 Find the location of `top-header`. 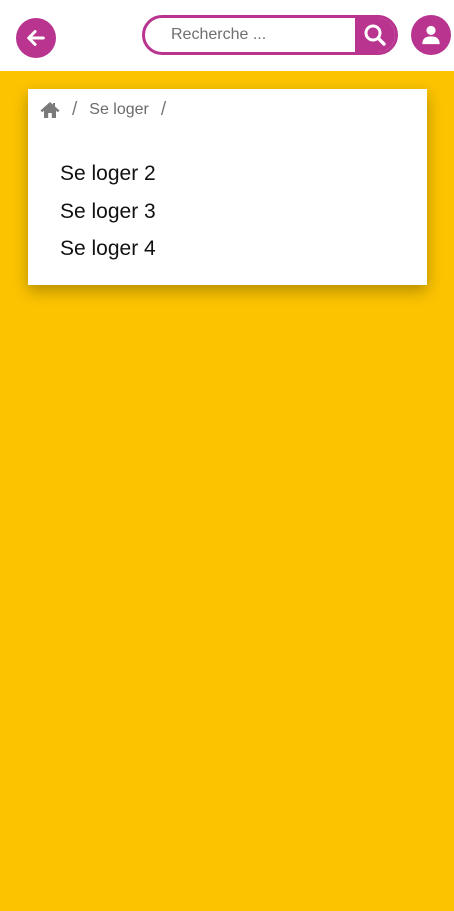

top-header is located at coordinates (227, 35).